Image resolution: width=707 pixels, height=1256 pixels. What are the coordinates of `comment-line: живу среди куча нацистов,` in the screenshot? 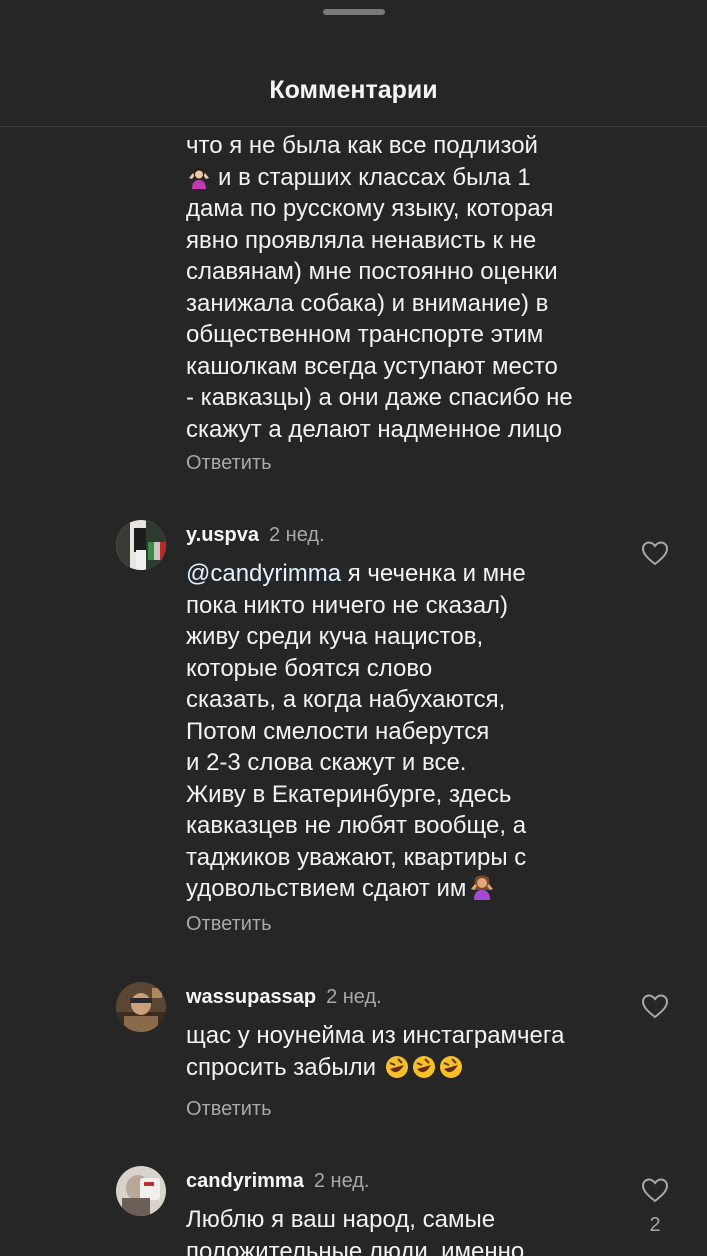 It's located at (335, 636).